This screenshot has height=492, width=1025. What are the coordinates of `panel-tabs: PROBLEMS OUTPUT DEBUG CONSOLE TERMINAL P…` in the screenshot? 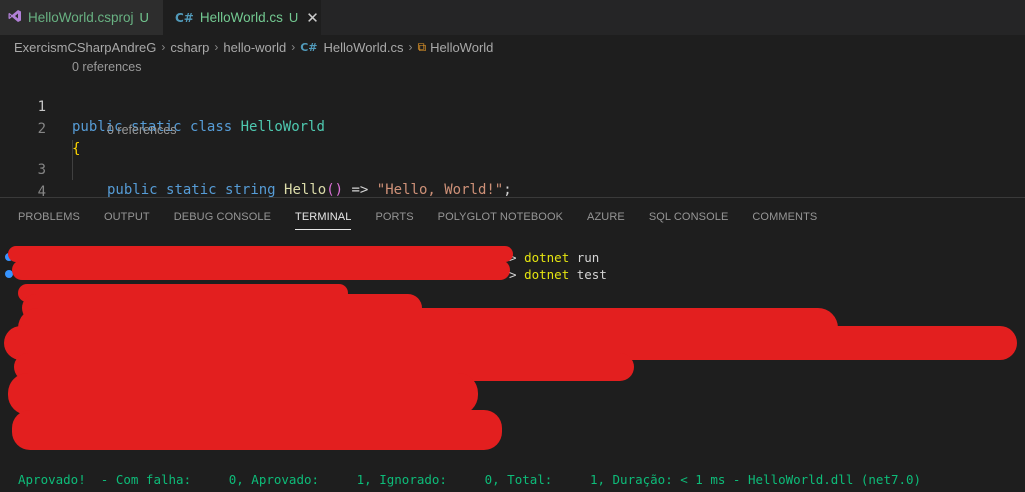 It's located at (414, 217).